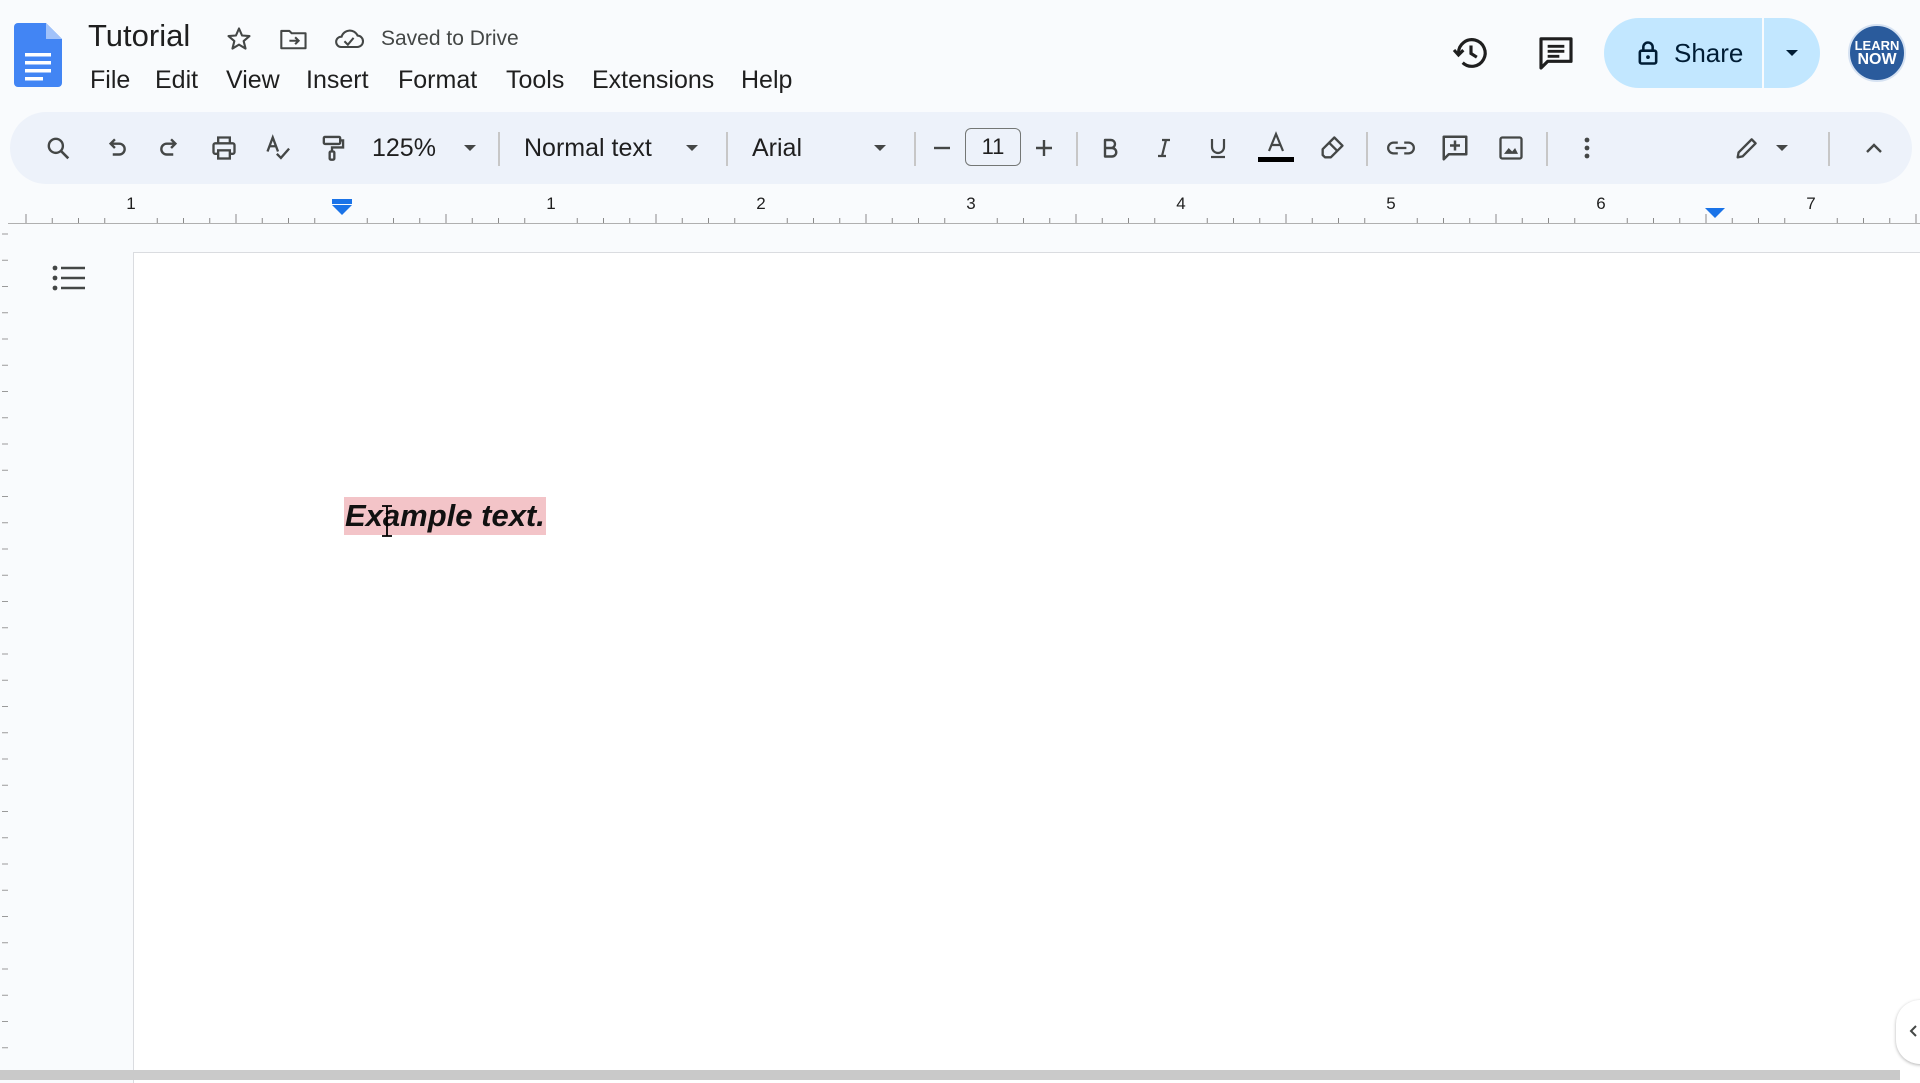 This screenshot has height=1083, width=1920. I want to click on collapse-icon, so click(1874, 148).